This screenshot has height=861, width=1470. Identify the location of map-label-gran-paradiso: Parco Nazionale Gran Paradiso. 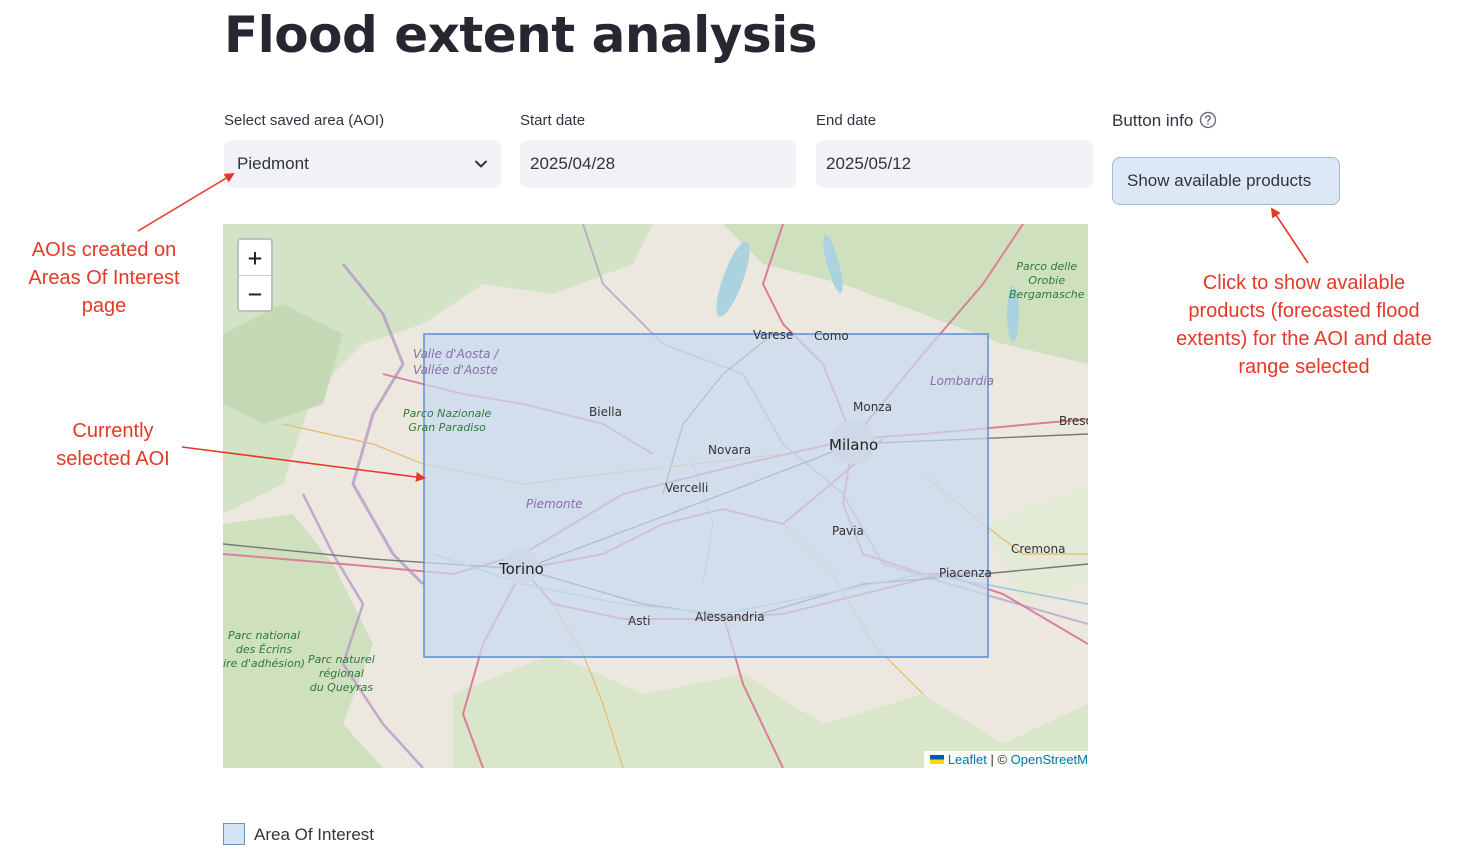
(447, 421).